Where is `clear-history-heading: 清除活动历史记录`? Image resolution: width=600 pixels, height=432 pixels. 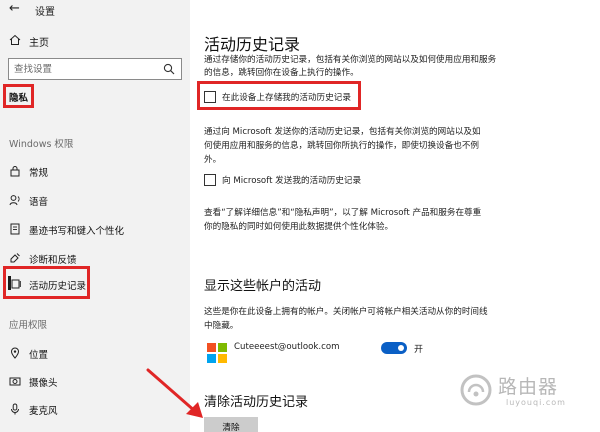 clear-history-heading: 清除活动历史记录 is located at coordinates (256, 402).